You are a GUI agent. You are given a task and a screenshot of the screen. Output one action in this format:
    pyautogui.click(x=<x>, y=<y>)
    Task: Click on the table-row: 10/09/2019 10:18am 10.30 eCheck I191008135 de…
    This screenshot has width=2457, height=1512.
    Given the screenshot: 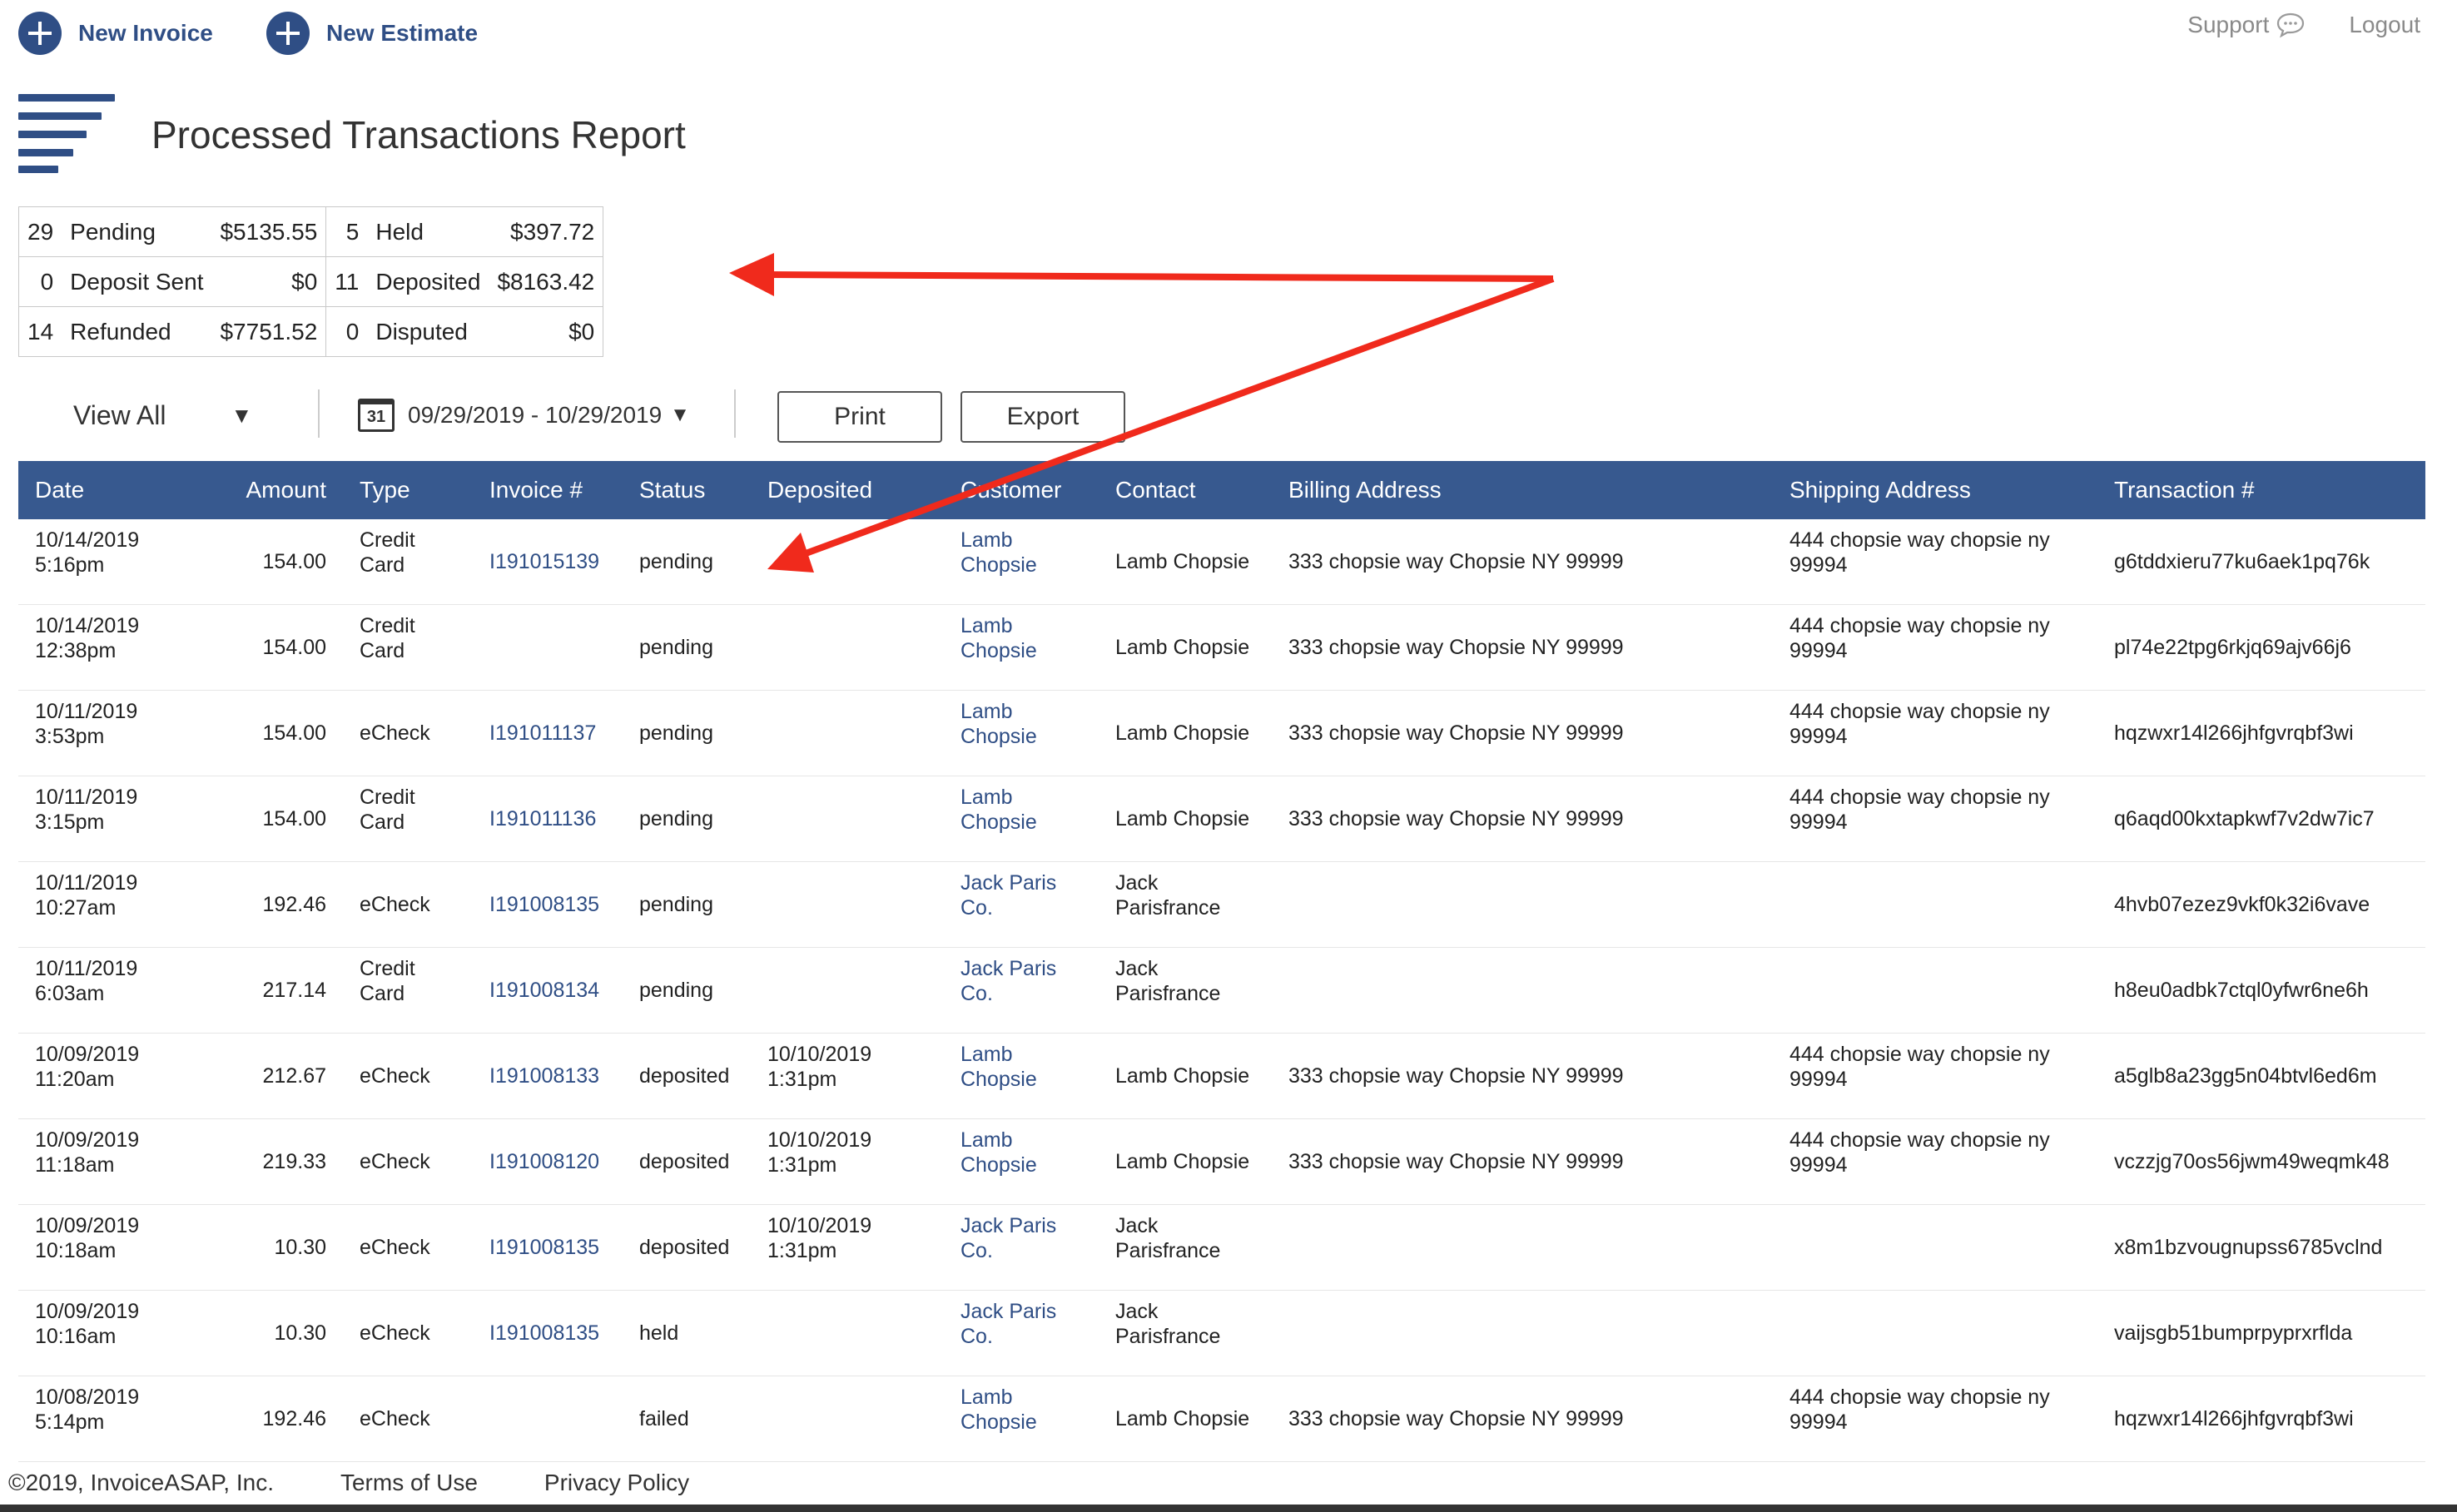 What is the action you would take?
    pyautogui.click(x=1221, y=1247)
    